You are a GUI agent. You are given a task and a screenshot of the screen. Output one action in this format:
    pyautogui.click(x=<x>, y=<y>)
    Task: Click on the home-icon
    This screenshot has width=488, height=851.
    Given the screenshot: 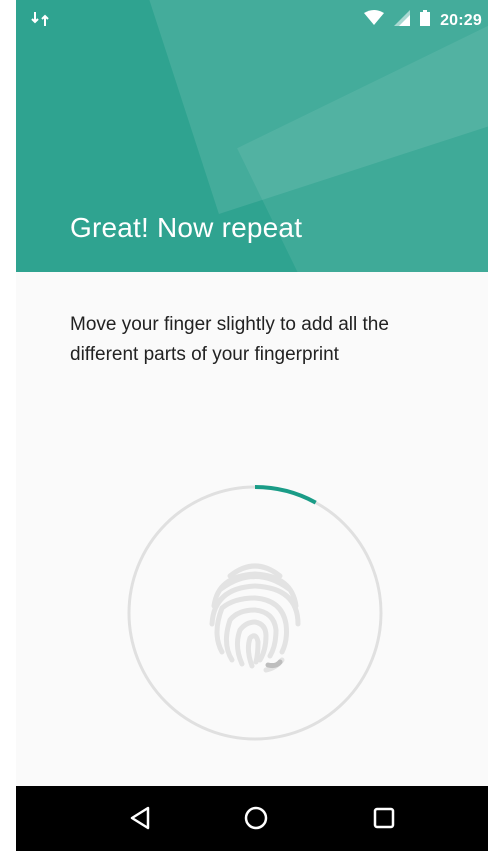 What is the action you would take?
    pyautogui.click(x=256, y=818)
    